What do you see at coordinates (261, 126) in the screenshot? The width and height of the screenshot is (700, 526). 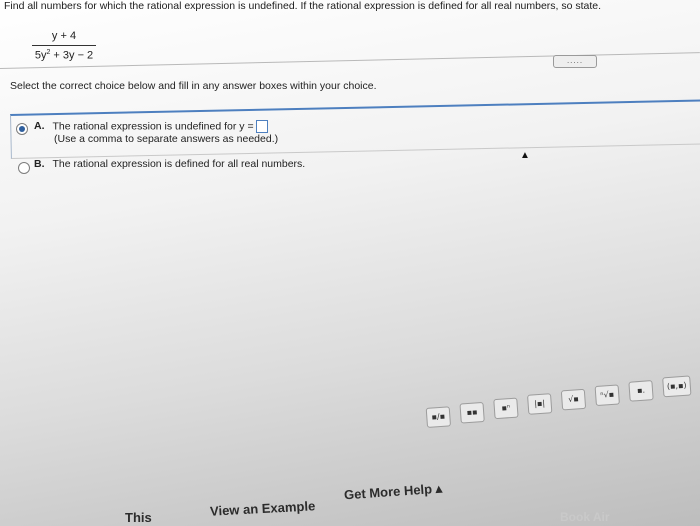 I see `answer-input-box` at bounding box center [261, 126].